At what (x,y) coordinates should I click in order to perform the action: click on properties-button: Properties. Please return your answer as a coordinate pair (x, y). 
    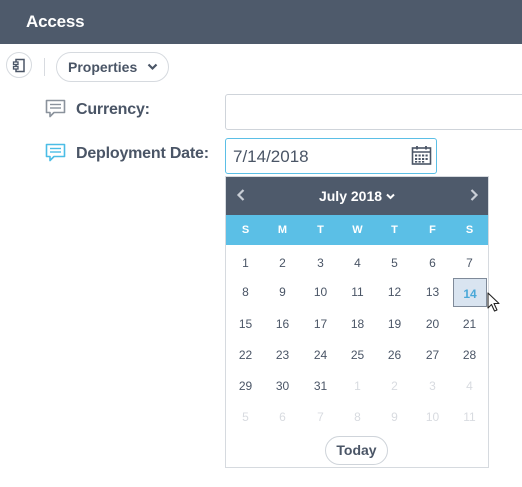
    Looking at the image, I should click on (112, 67).